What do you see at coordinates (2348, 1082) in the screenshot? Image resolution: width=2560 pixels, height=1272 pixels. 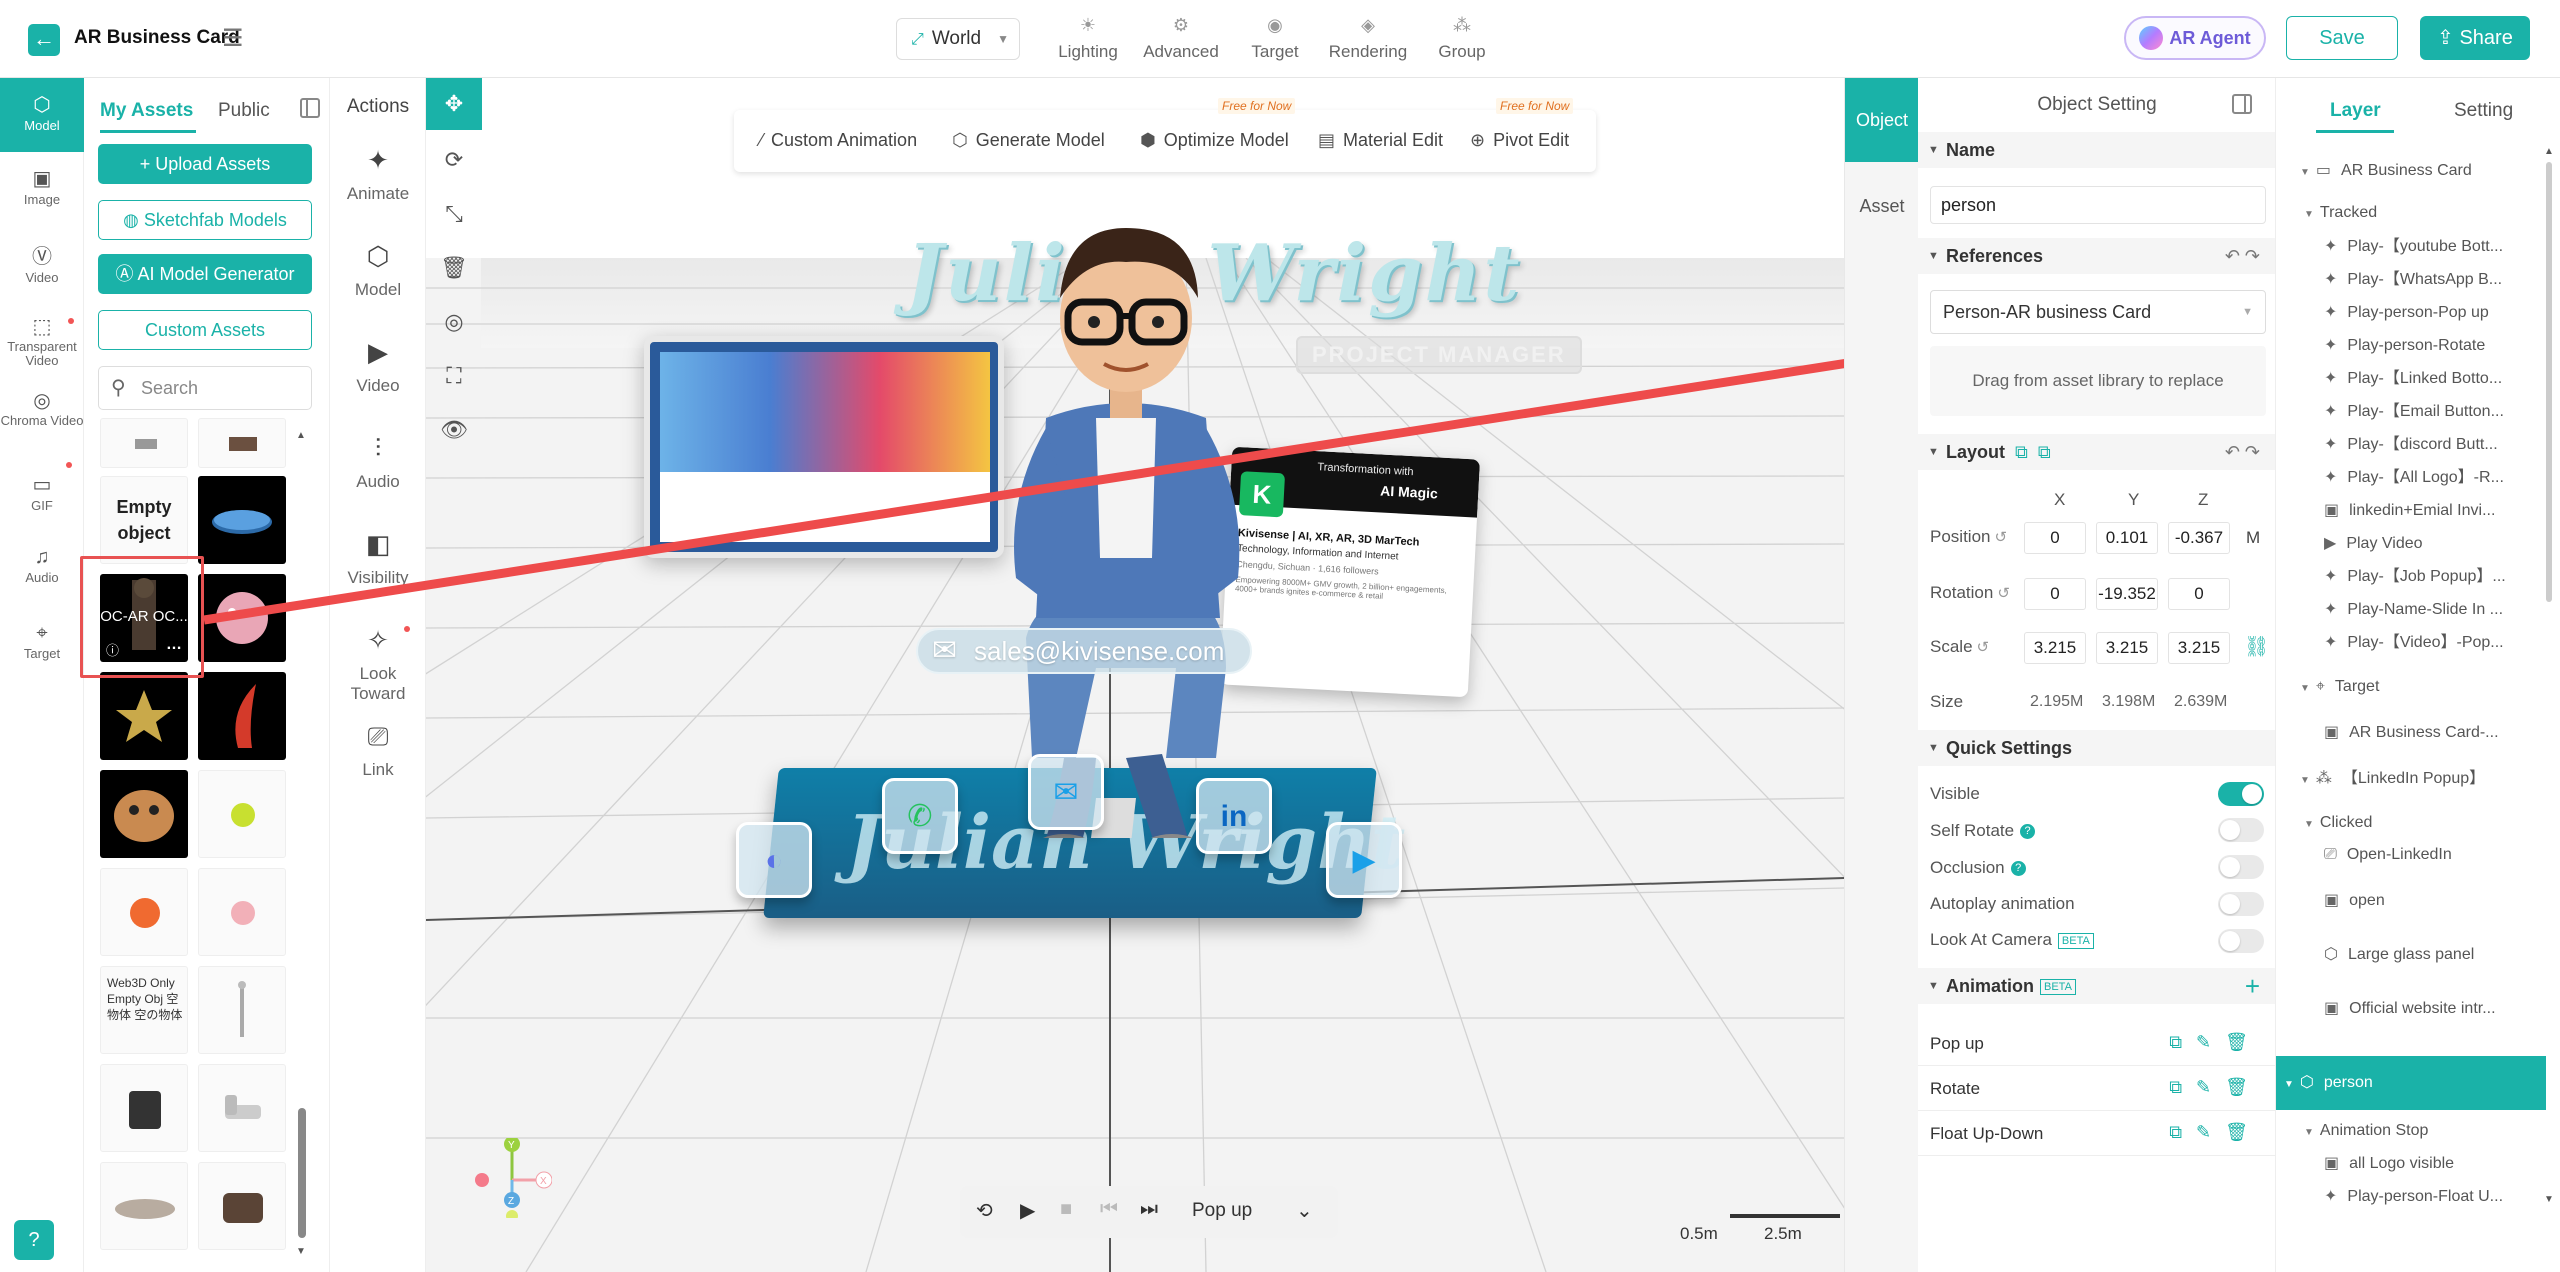 I see `layer-label: person` at bounding box center [2348, 1082].